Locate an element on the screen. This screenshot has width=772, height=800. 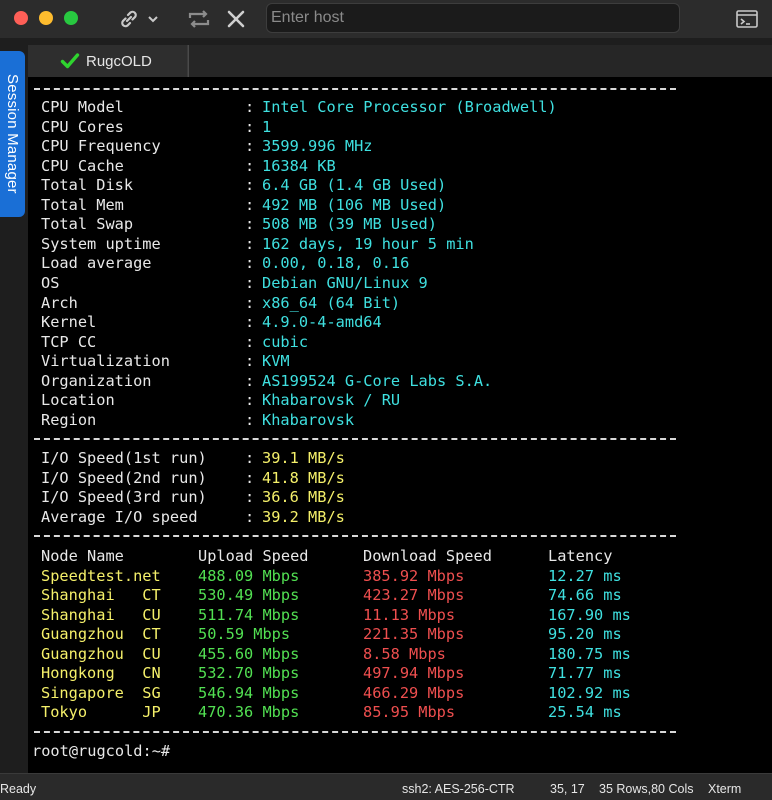
info-value: Khabarovsk is located at coordinates (308, 419).